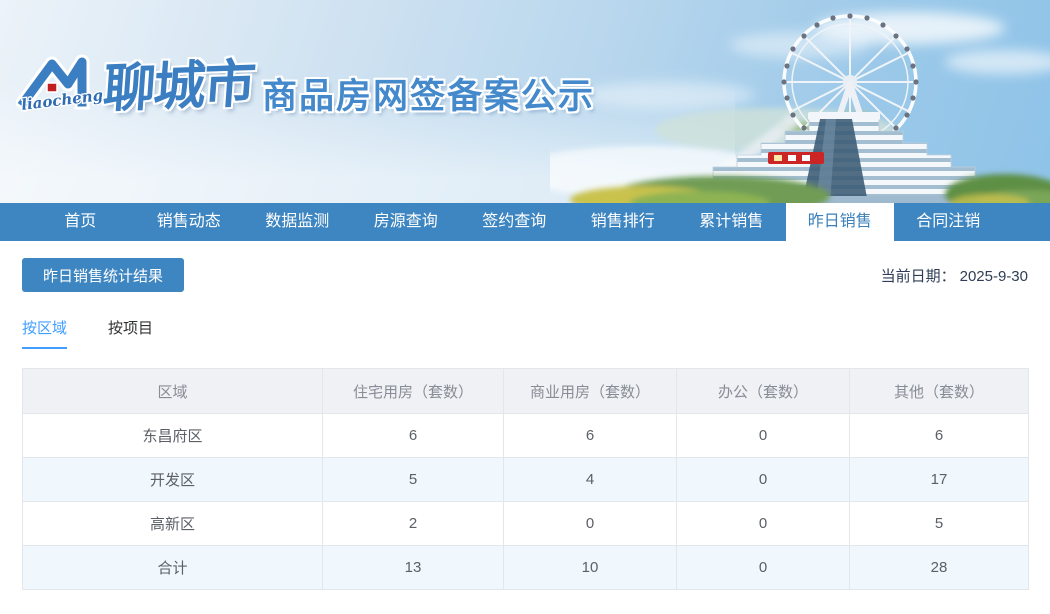 The width and height of the screenshot is (1050, 614). I want to click on sales-table-head: 区域 住宅用房（套数） 商业用房（套数） 办公（套数） 其他（套数）, so click(525, 391).